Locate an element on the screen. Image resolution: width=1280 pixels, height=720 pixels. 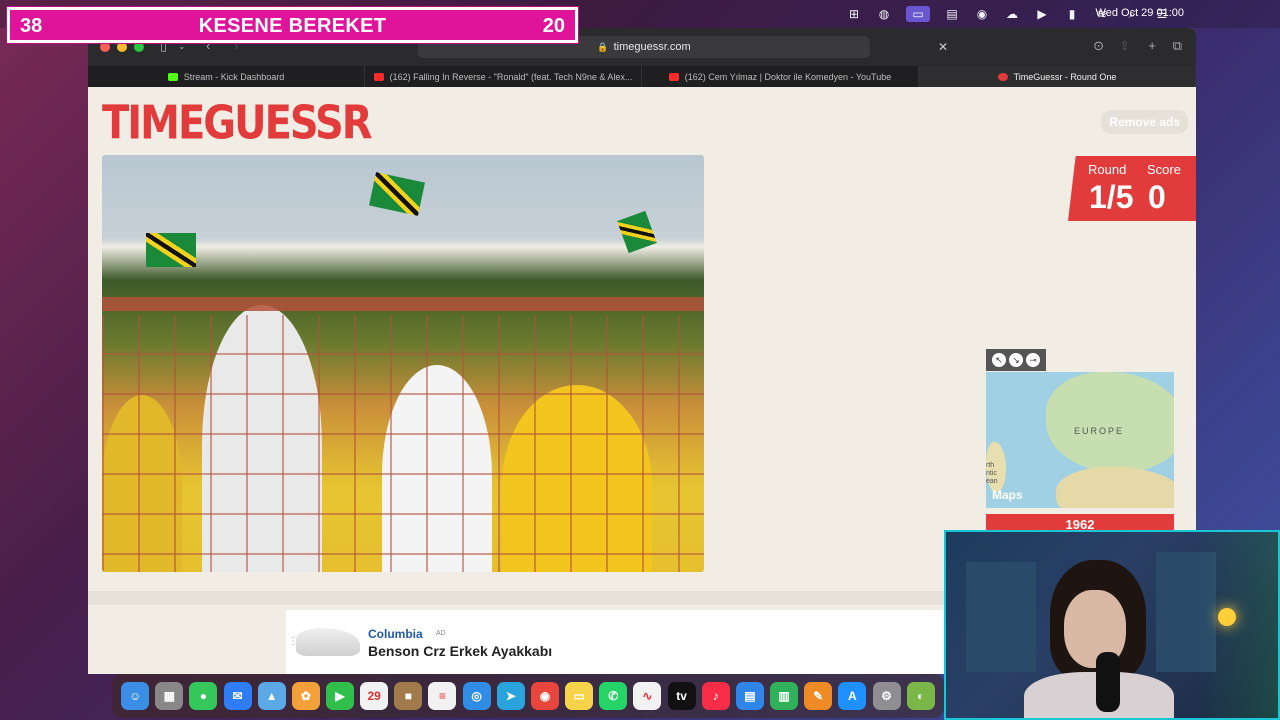
messages-icon: ● is located at coordinates (203, 696).